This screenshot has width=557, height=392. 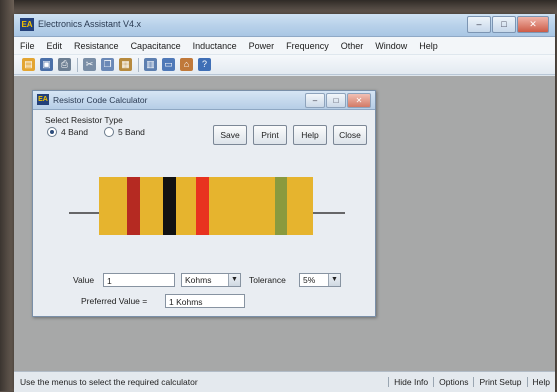 I want to click on app-title: Electronics Assistant V4.x, so click(x=90, y=24).